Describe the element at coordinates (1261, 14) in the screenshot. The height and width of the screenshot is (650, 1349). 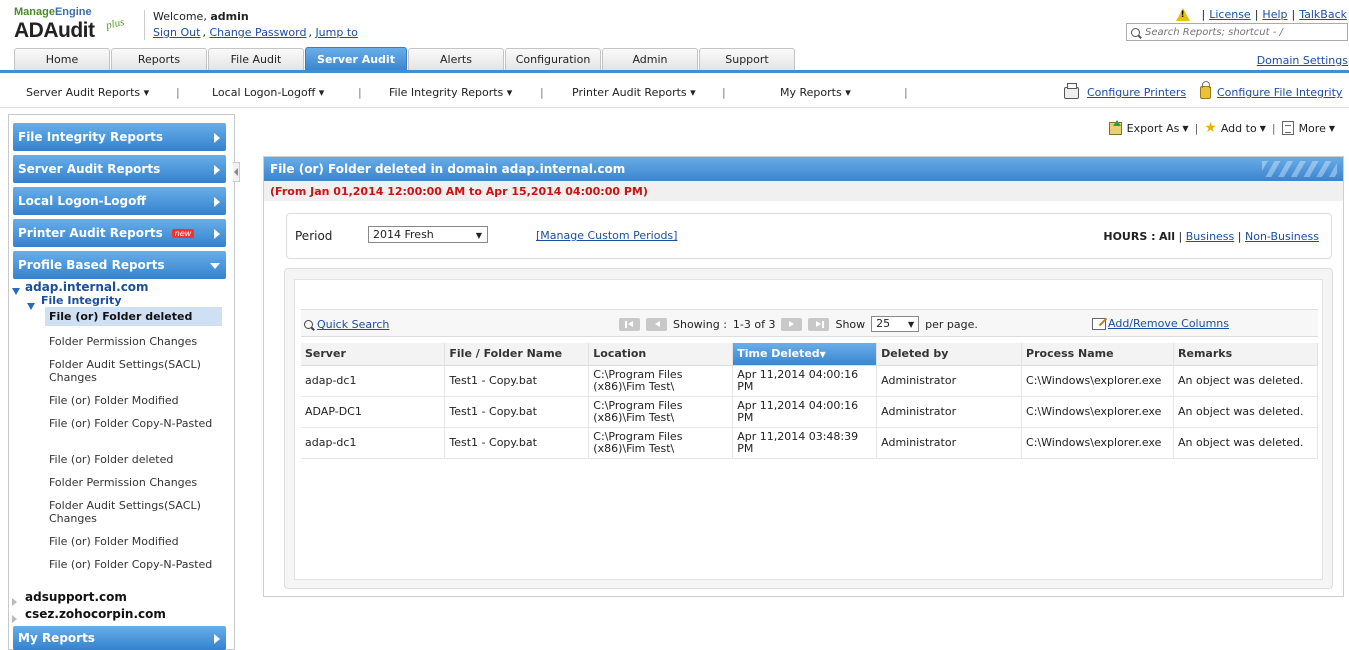
I see `help-links: | License | Help | TalkBack` at that location.